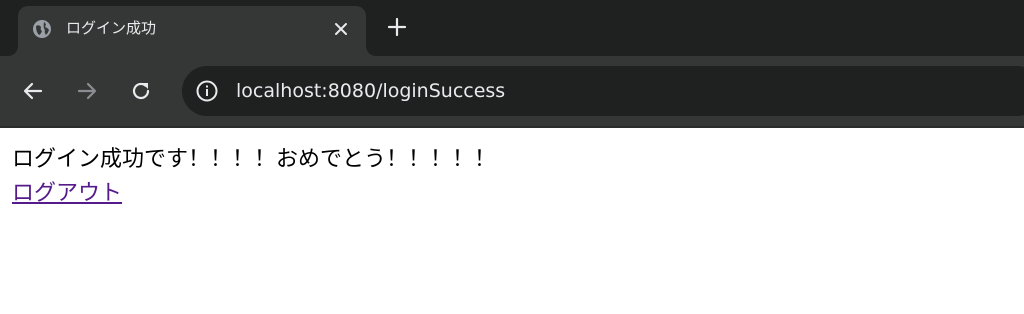 Image resolution: width=1024 pixels, height=314 pixels. What do you see at coordinates (192, 31) in the screenshot?
I see `tab-active: ログイン成功` at bounding box center [192, 31].